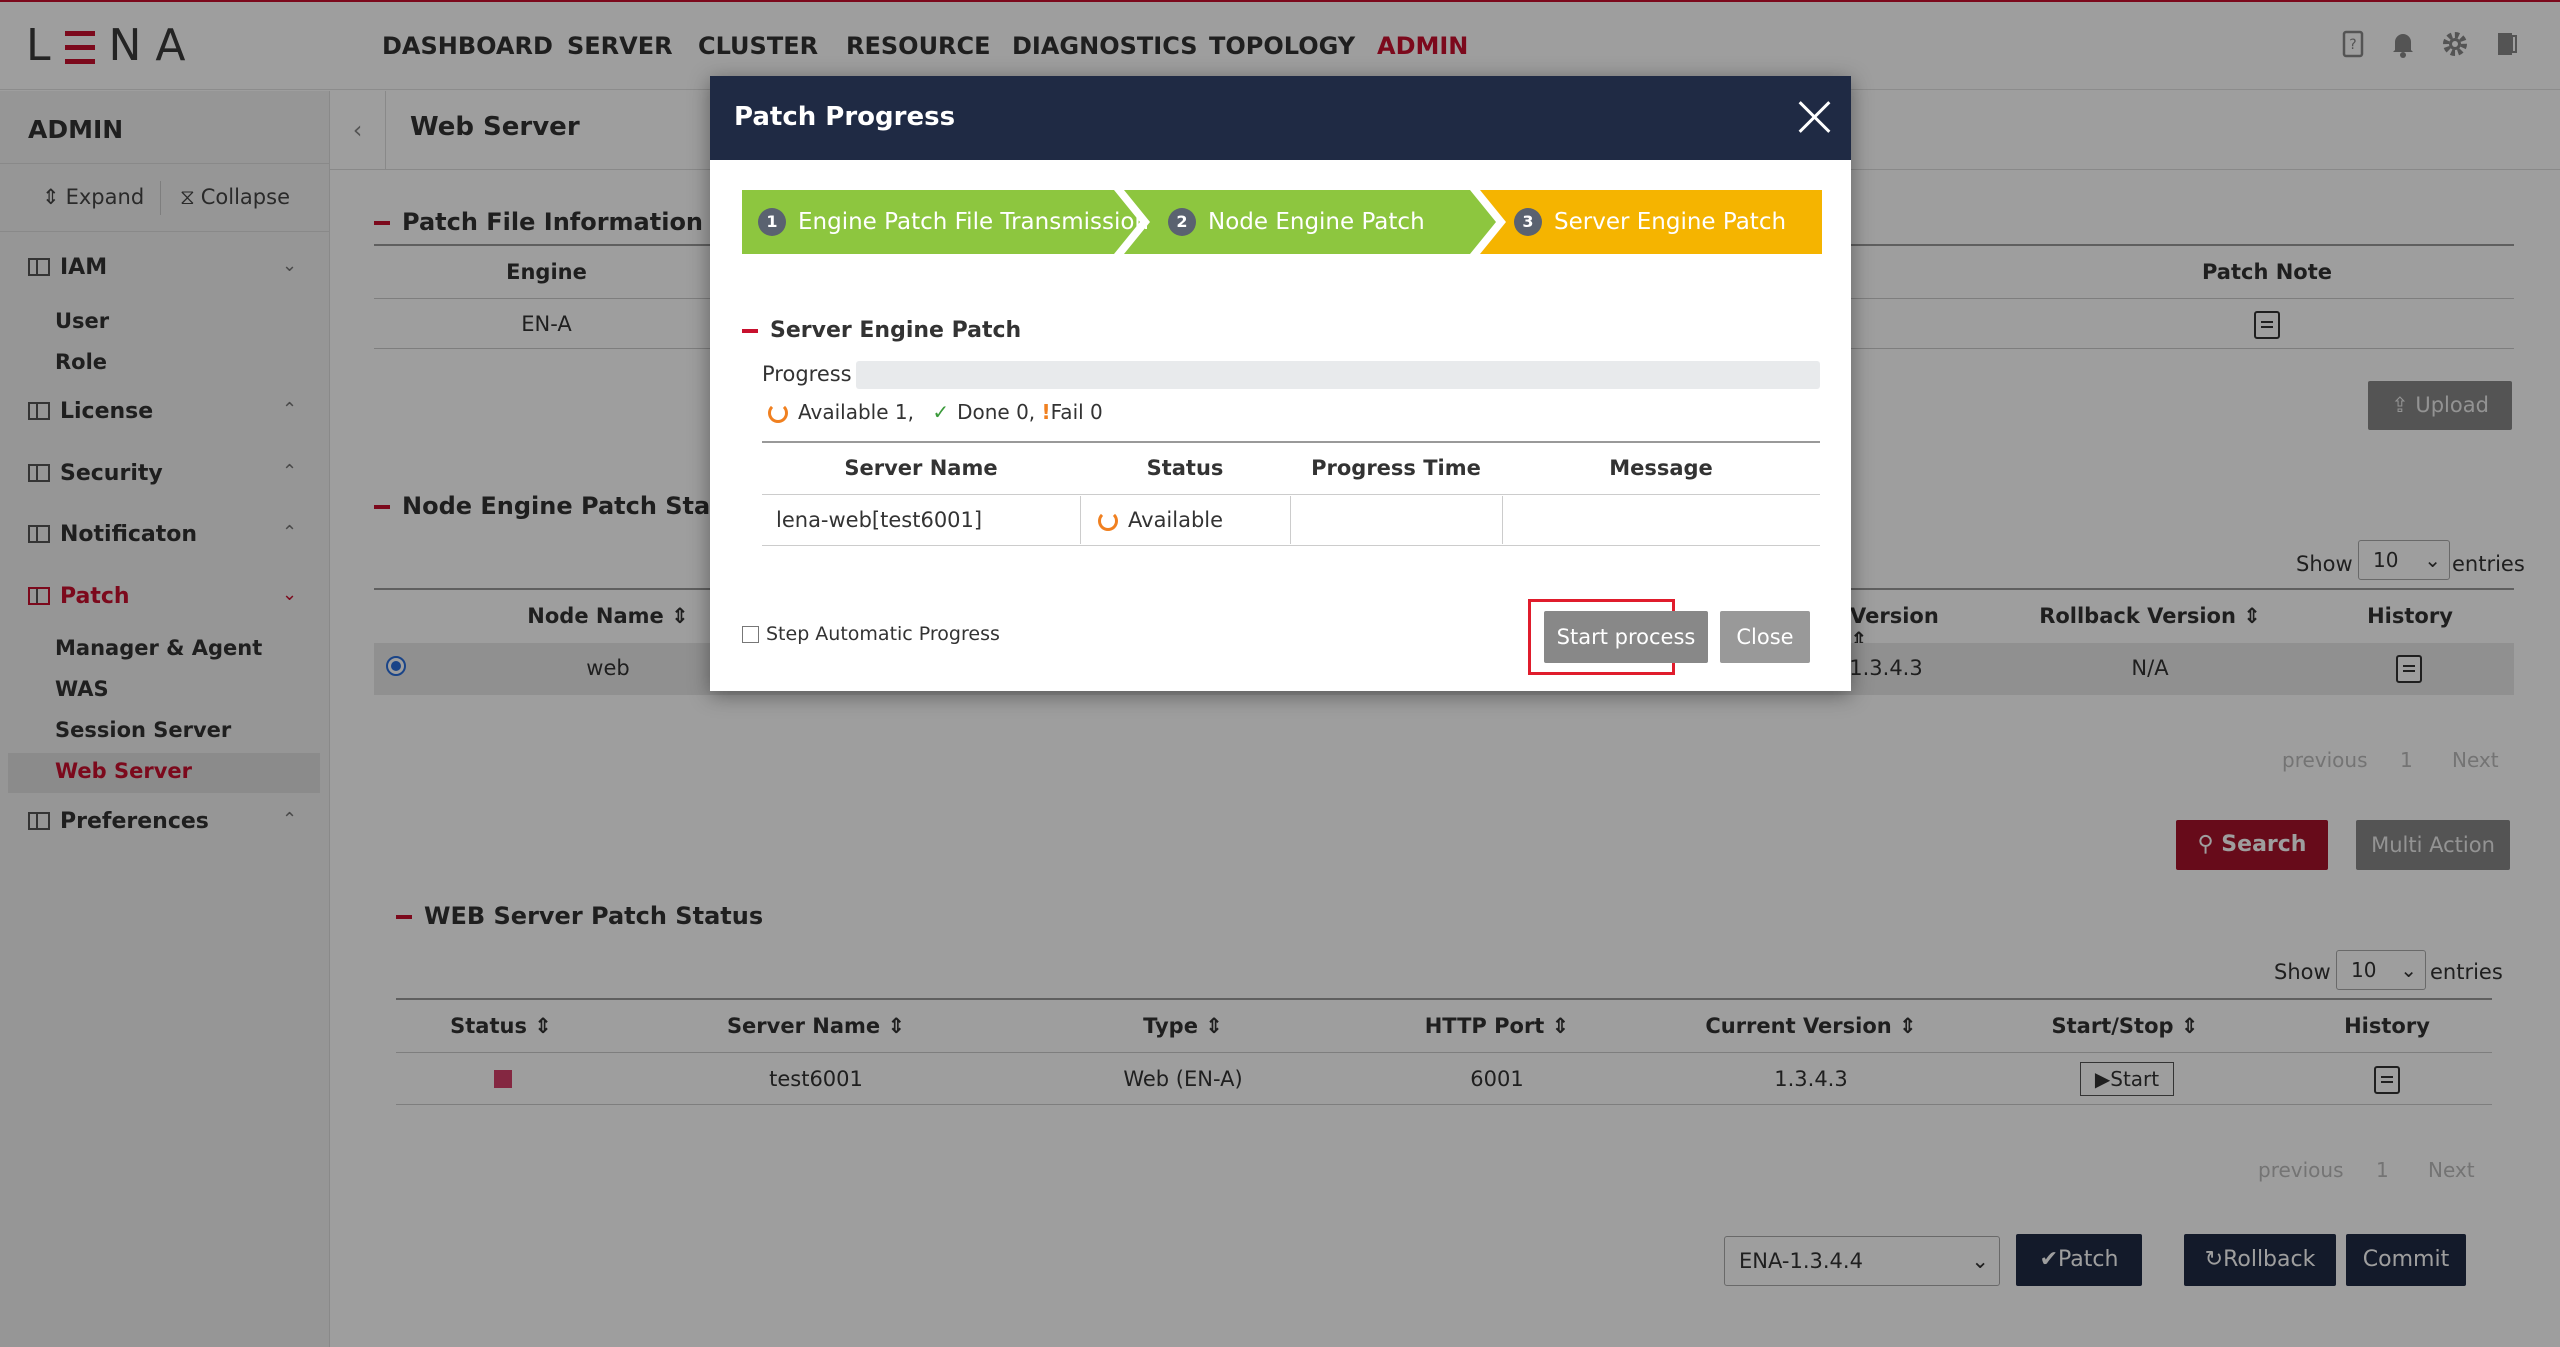 This screenshot has height=1347, width=2560. Describe the element at coordinates (973, 222) in the screenshot. I see `step-label: Engine Patch File Transmission` at that location.